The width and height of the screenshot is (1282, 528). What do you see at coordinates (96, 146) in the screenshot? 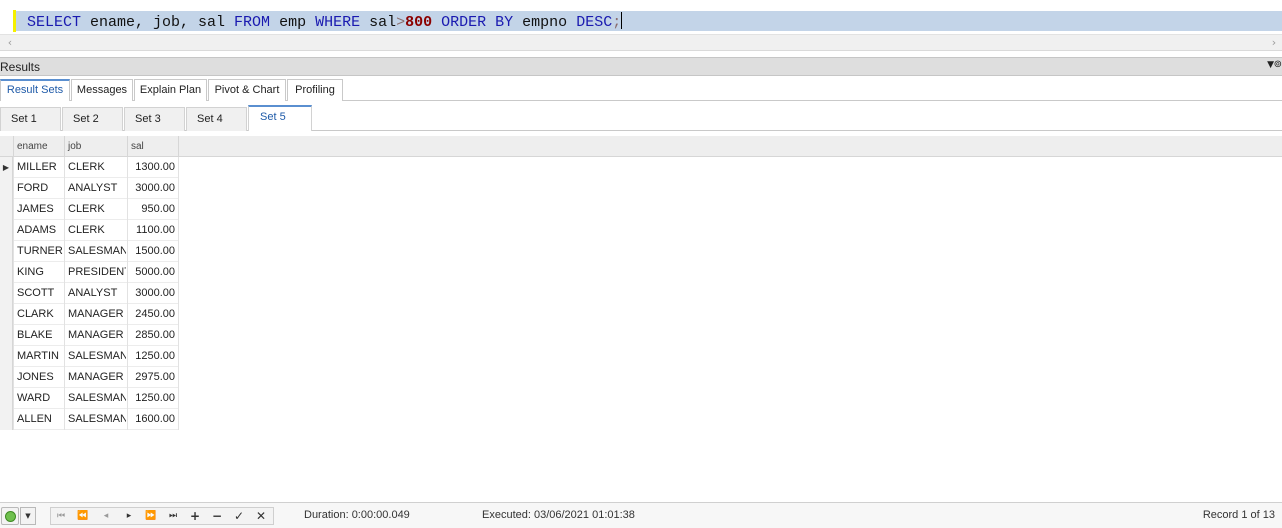
I see `column-header-job: job` at bounding box center [96, 146].